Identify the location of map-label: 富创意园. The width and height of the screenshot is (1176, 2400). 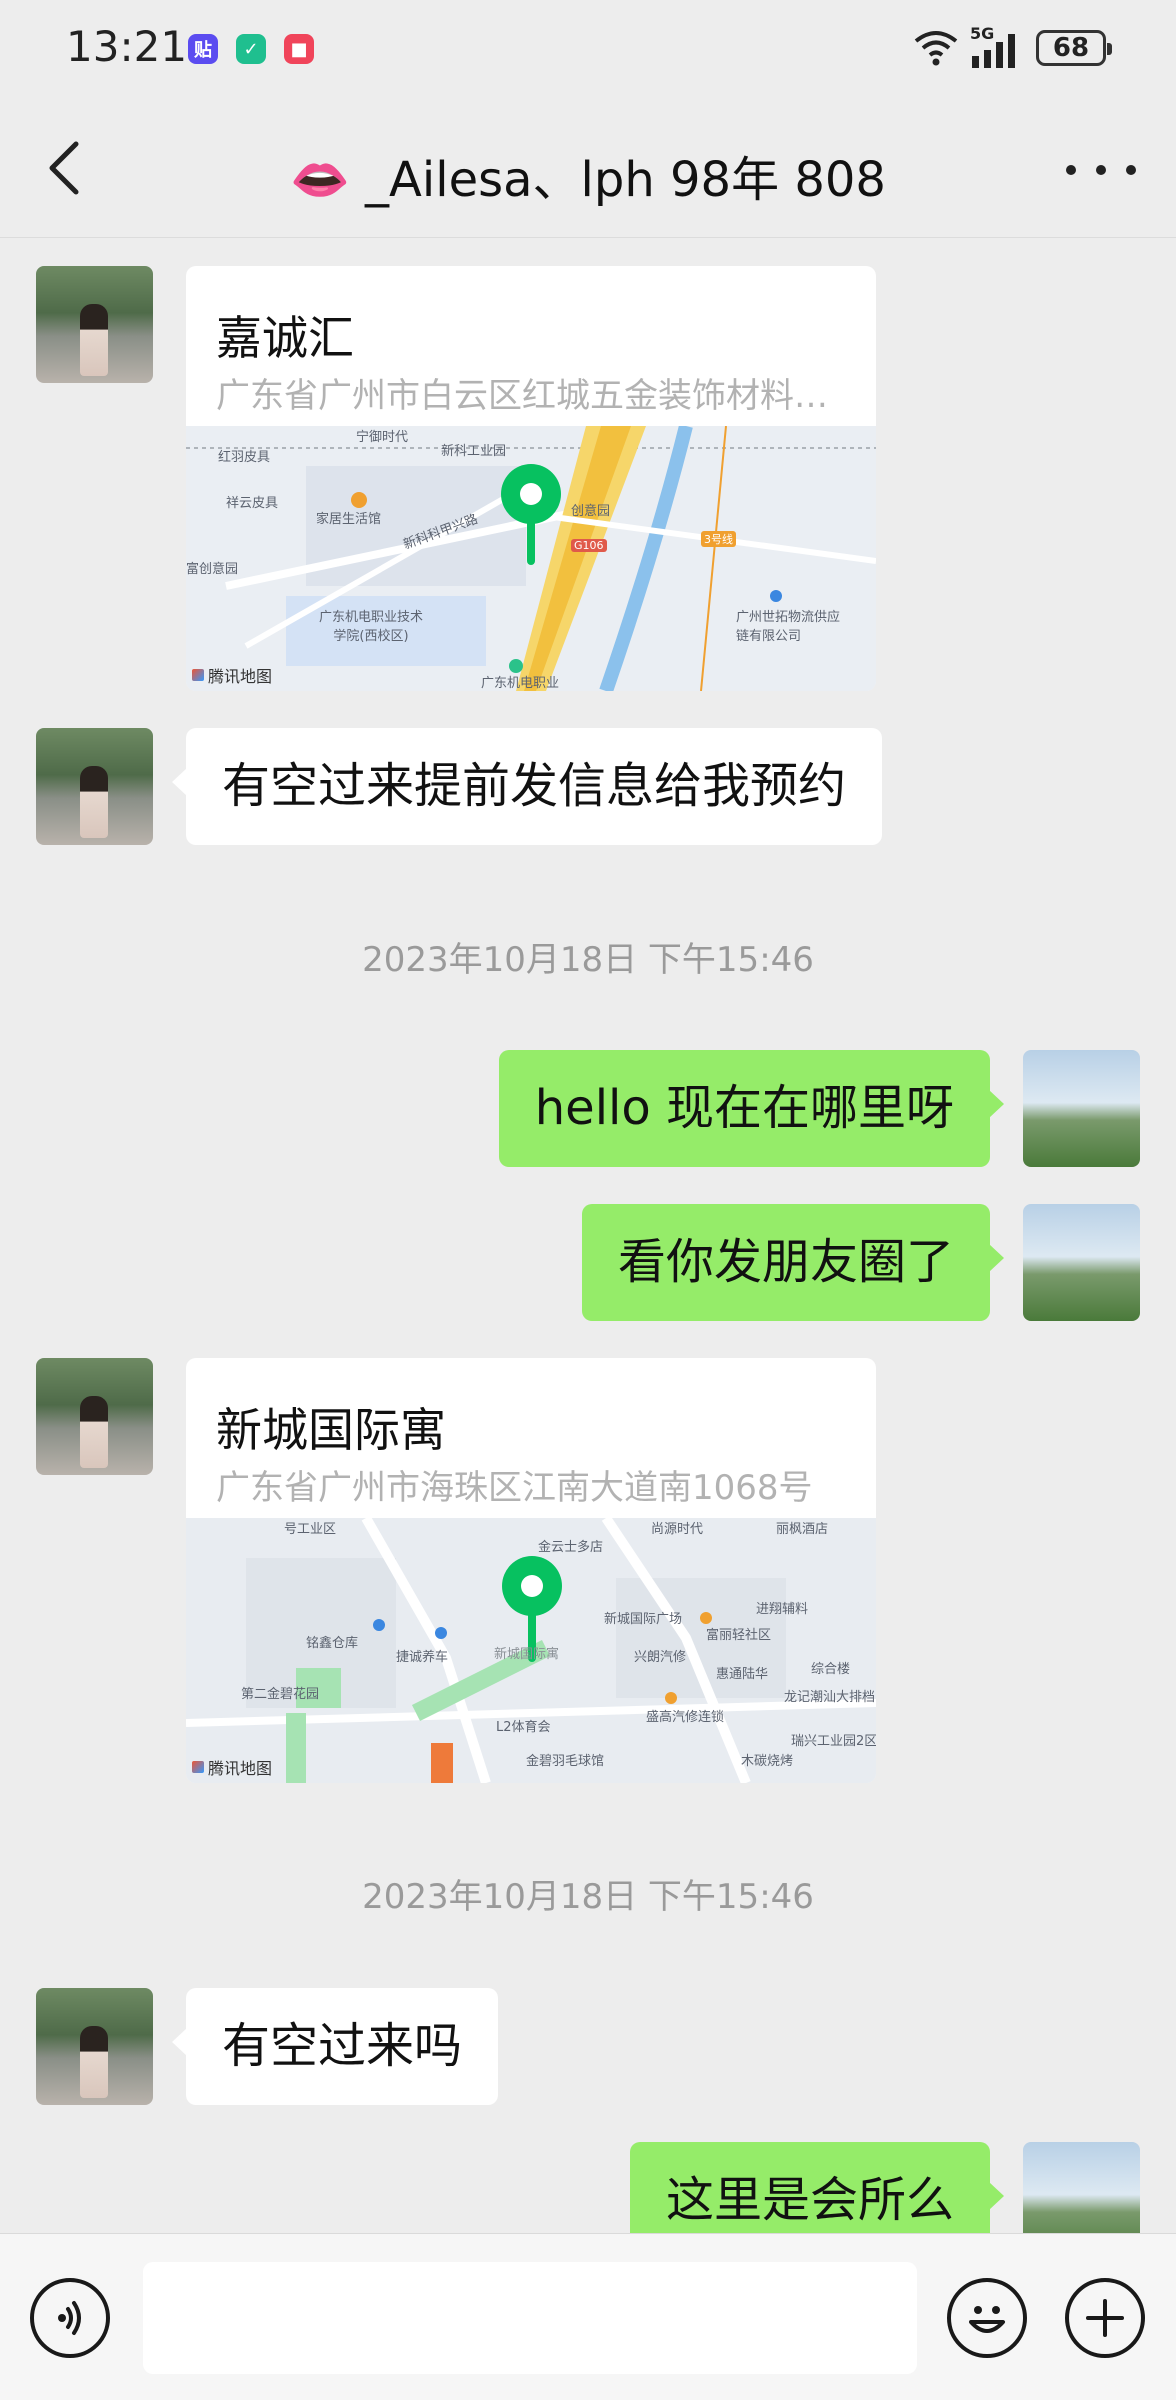
(212, 569).